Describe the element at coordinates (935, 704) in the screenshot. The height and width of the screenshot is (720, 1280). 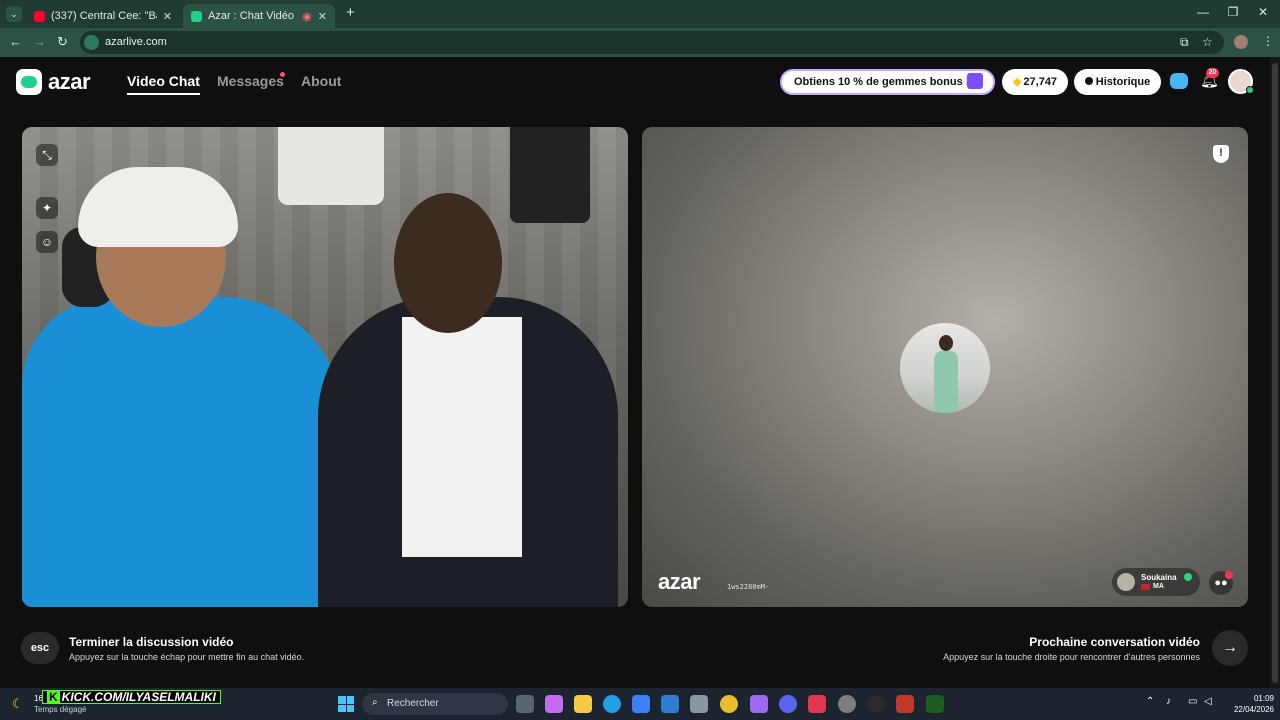
I see `kick-app-icon` at that location.